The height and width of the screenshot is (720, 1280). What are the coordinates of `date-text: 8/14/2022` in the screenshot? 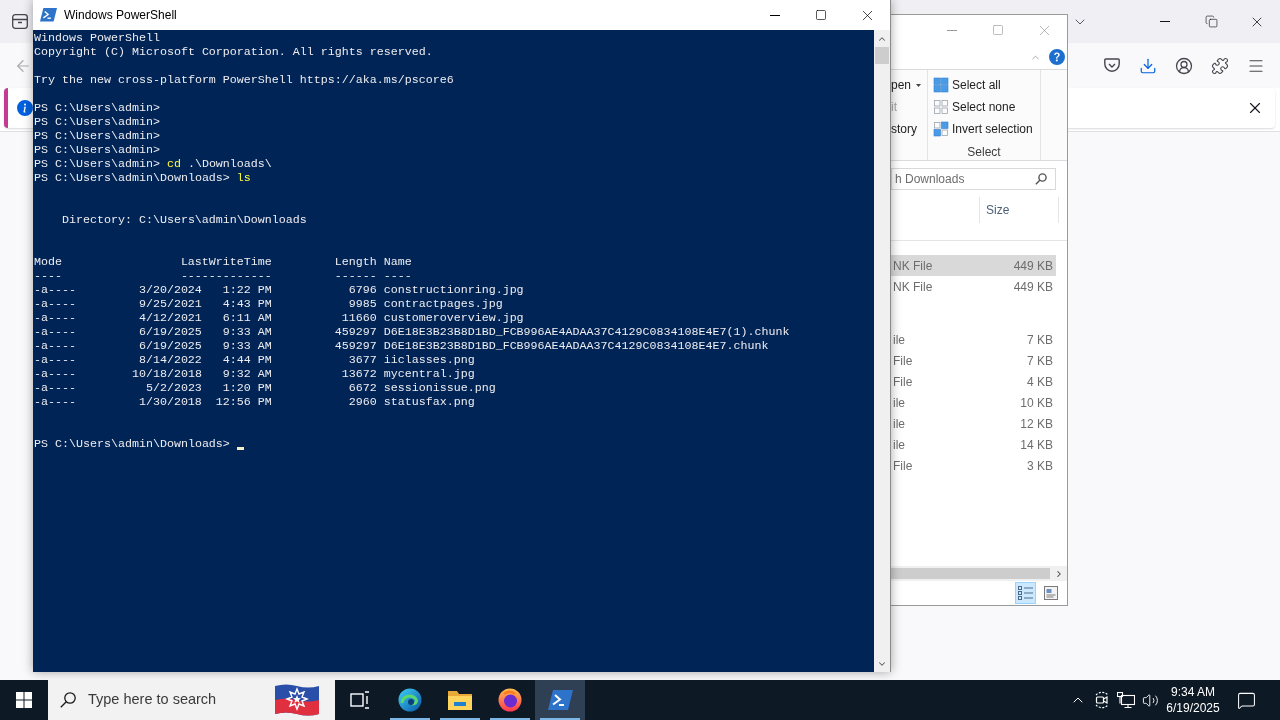 It's located at (170, 360).